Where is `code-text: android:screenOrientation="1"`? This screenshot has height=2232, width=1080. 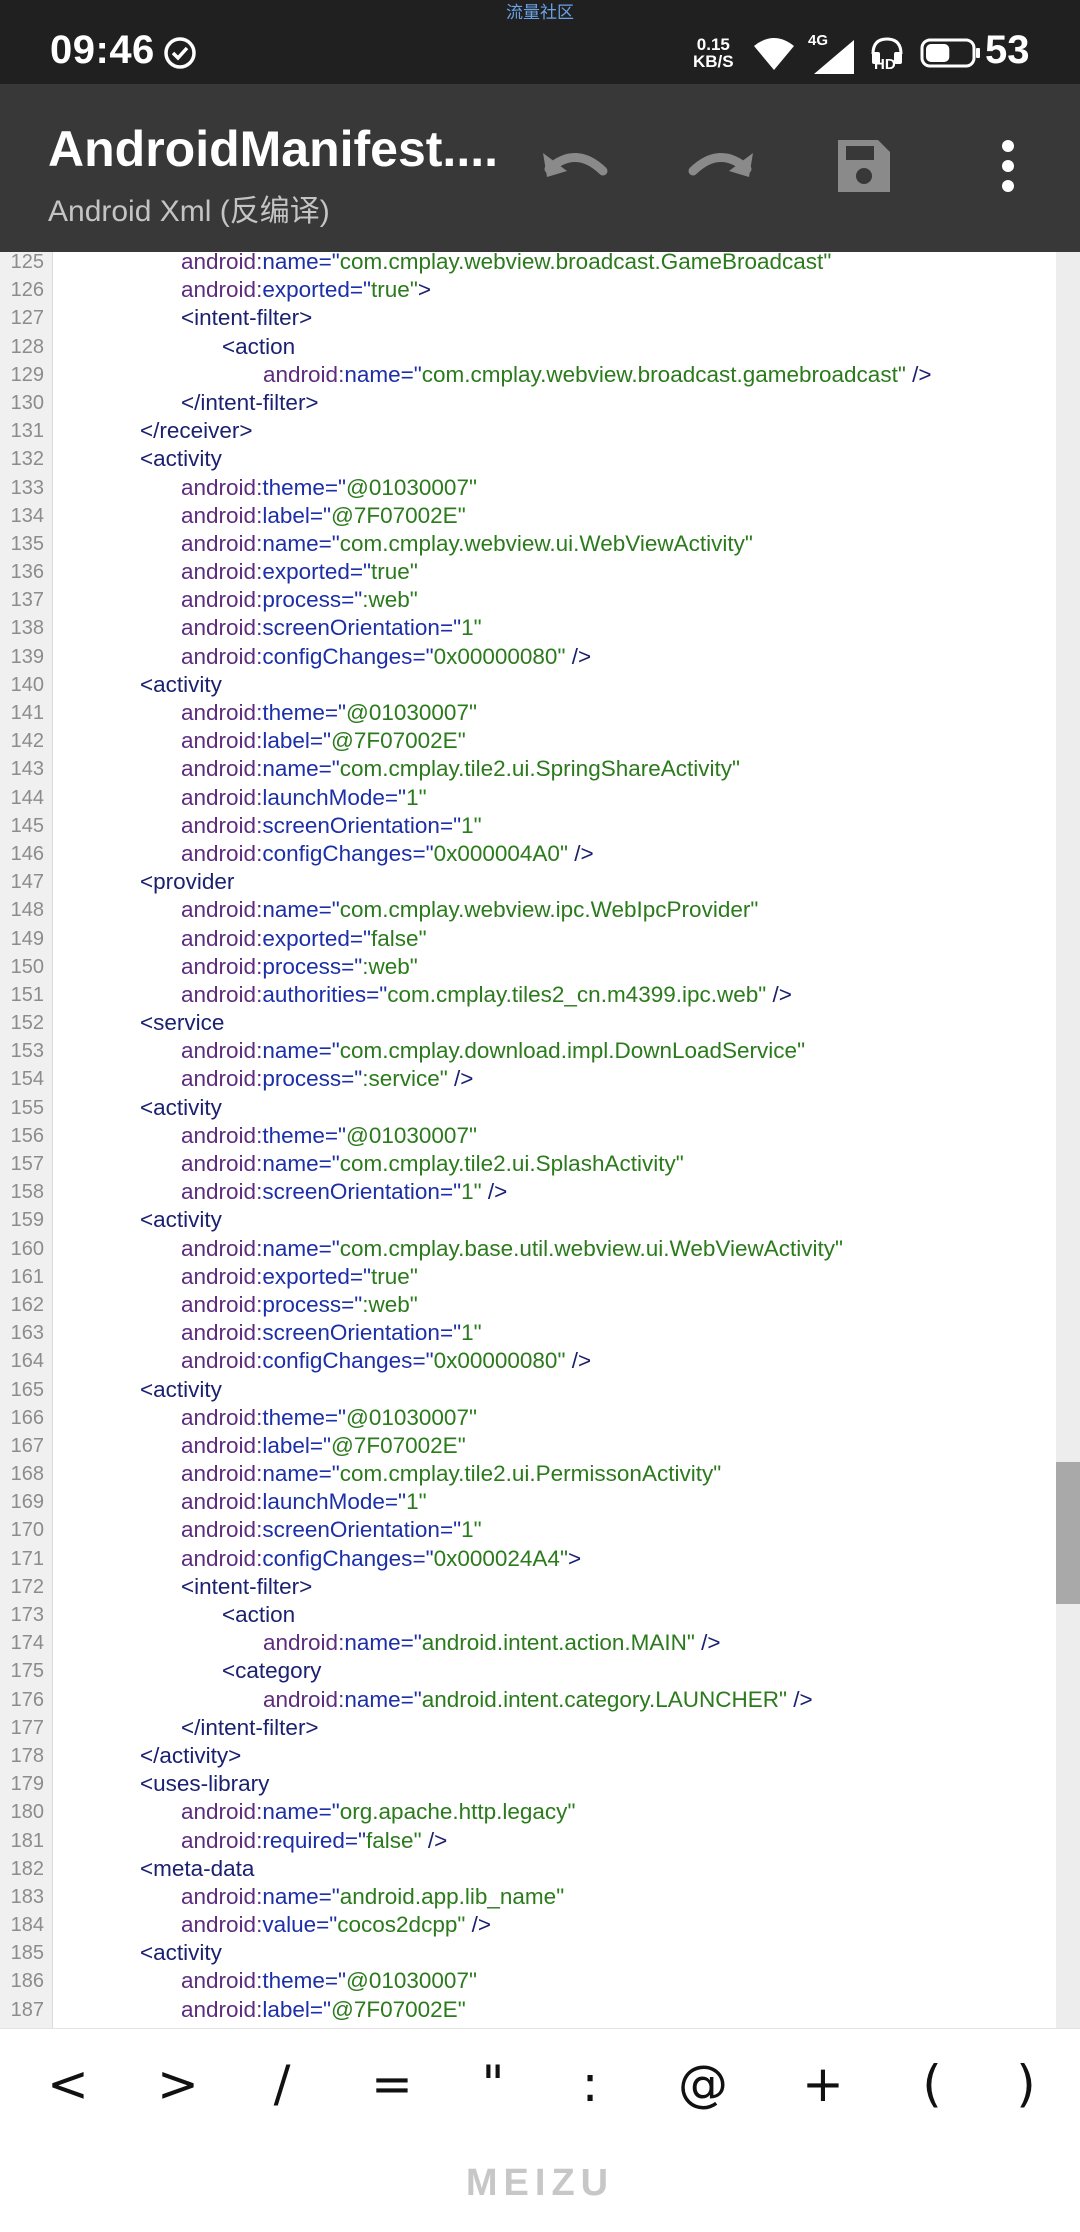
code-text: android:screenOrientation="1" is located at coordinates (331, 628).